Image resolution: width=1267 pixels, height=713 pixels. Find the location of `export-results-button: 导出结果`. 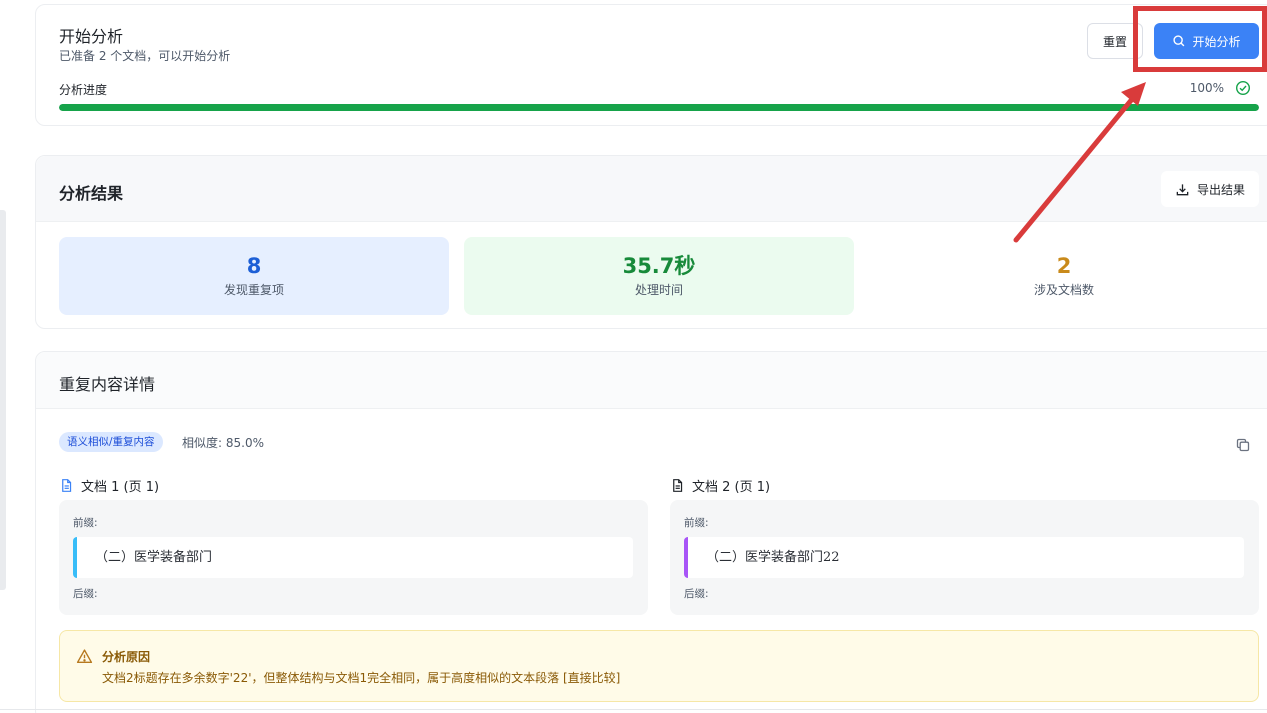

export-results-button: 导出结果 is located at coordinates (1210, 189).